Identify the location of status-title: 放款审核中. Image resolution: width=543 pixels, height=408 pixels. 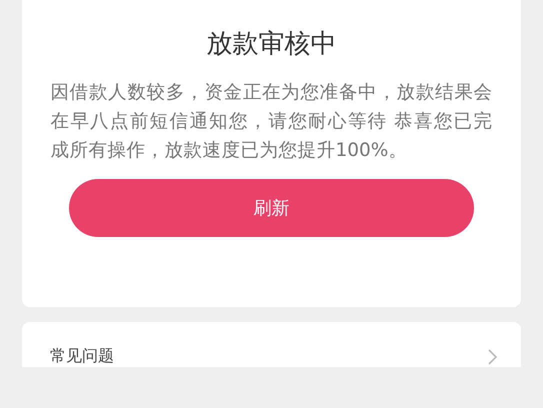
(271, 44).